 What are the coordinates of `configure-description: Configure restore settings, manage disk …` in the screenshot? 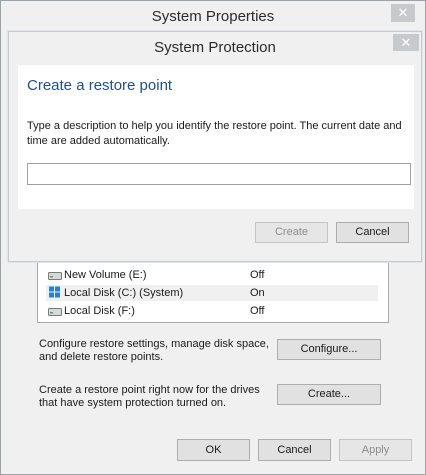 It's located at (154, 350).